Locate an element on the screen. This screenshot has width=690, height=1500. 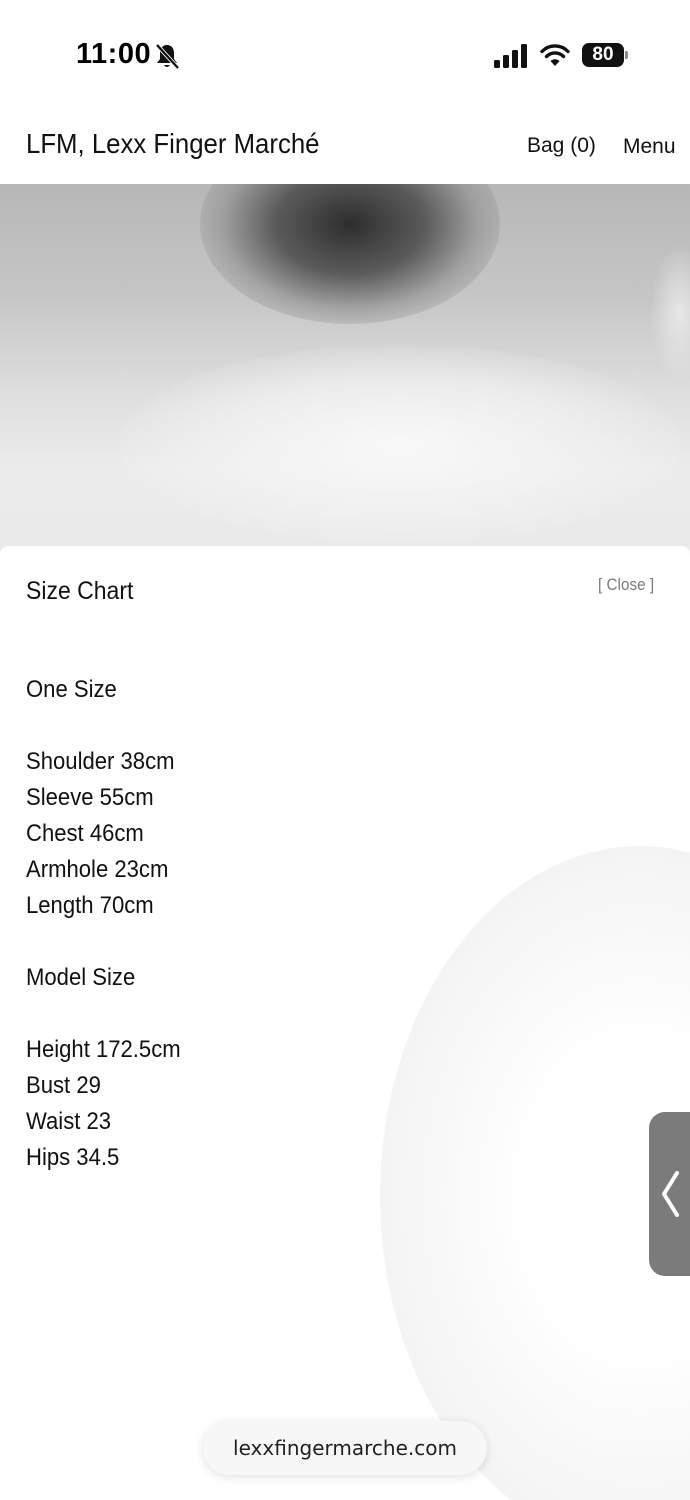
battery-level: 80 is located at coordinates (603, 55).